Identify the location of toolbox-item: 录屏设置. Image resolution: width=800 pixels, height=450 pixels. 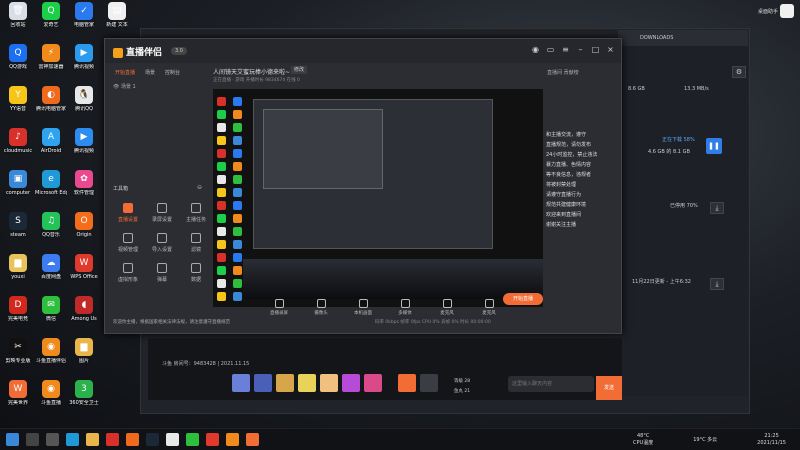
(162, 213).